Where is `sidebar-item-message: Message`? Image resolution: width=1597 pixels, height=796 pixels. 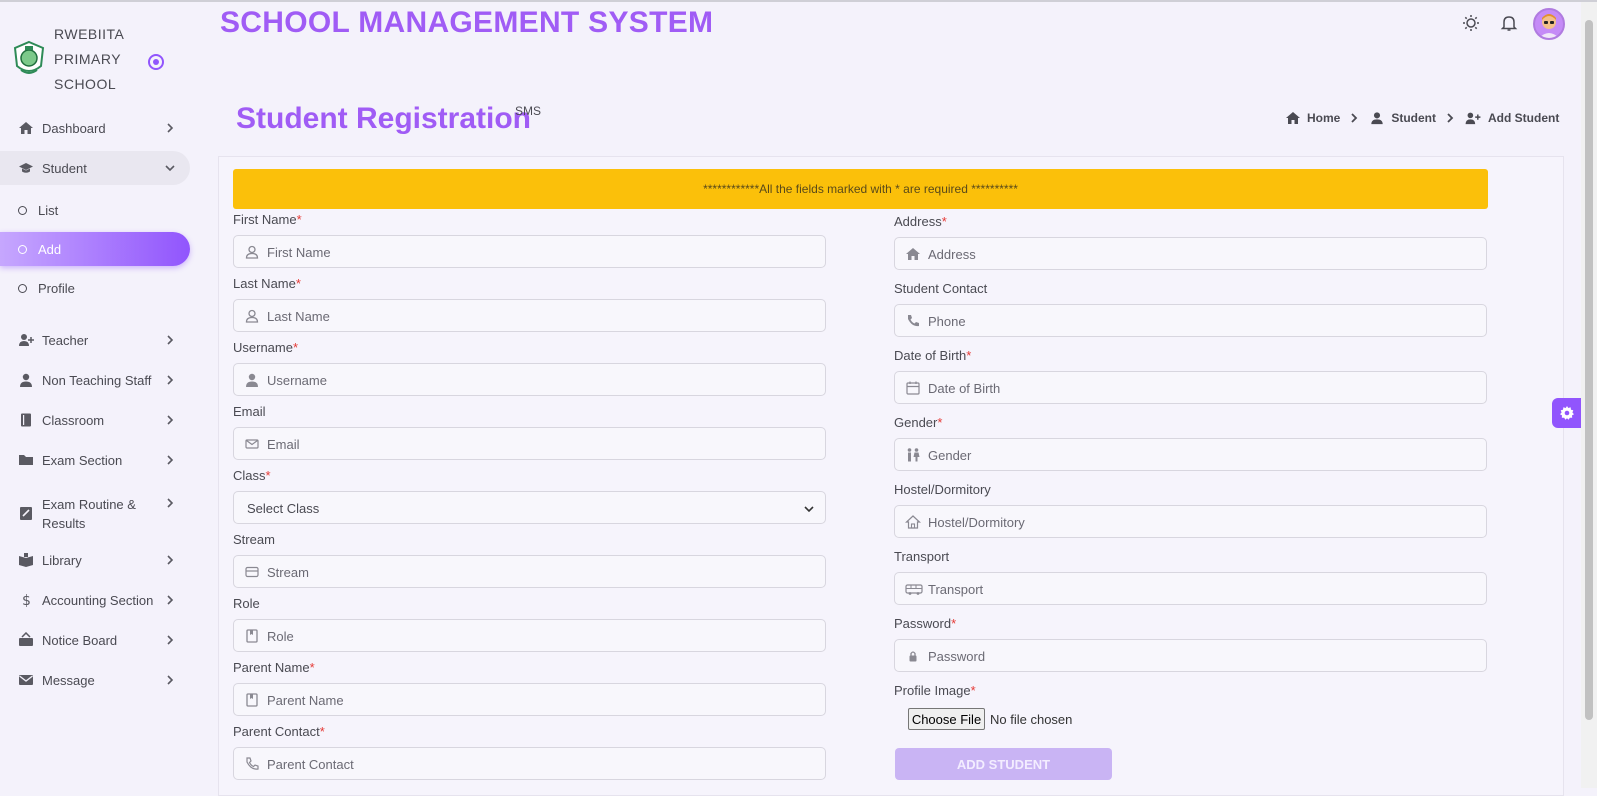
sidebar-item-message: Message is located at coordinates (95, 680).